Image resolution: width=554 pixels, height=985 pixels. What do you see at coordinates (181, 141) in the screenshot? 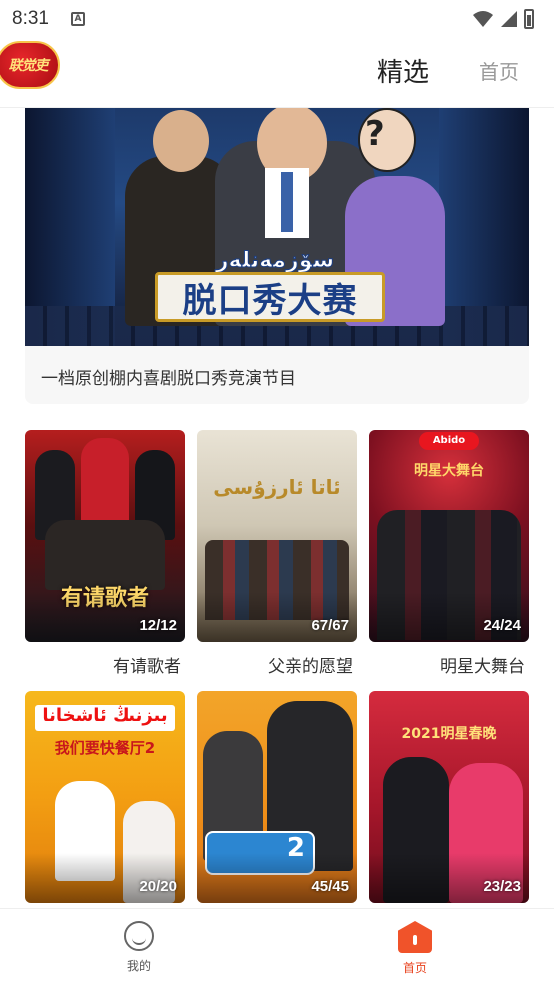
I see `person-left-head` at bounding box center [181, 141].